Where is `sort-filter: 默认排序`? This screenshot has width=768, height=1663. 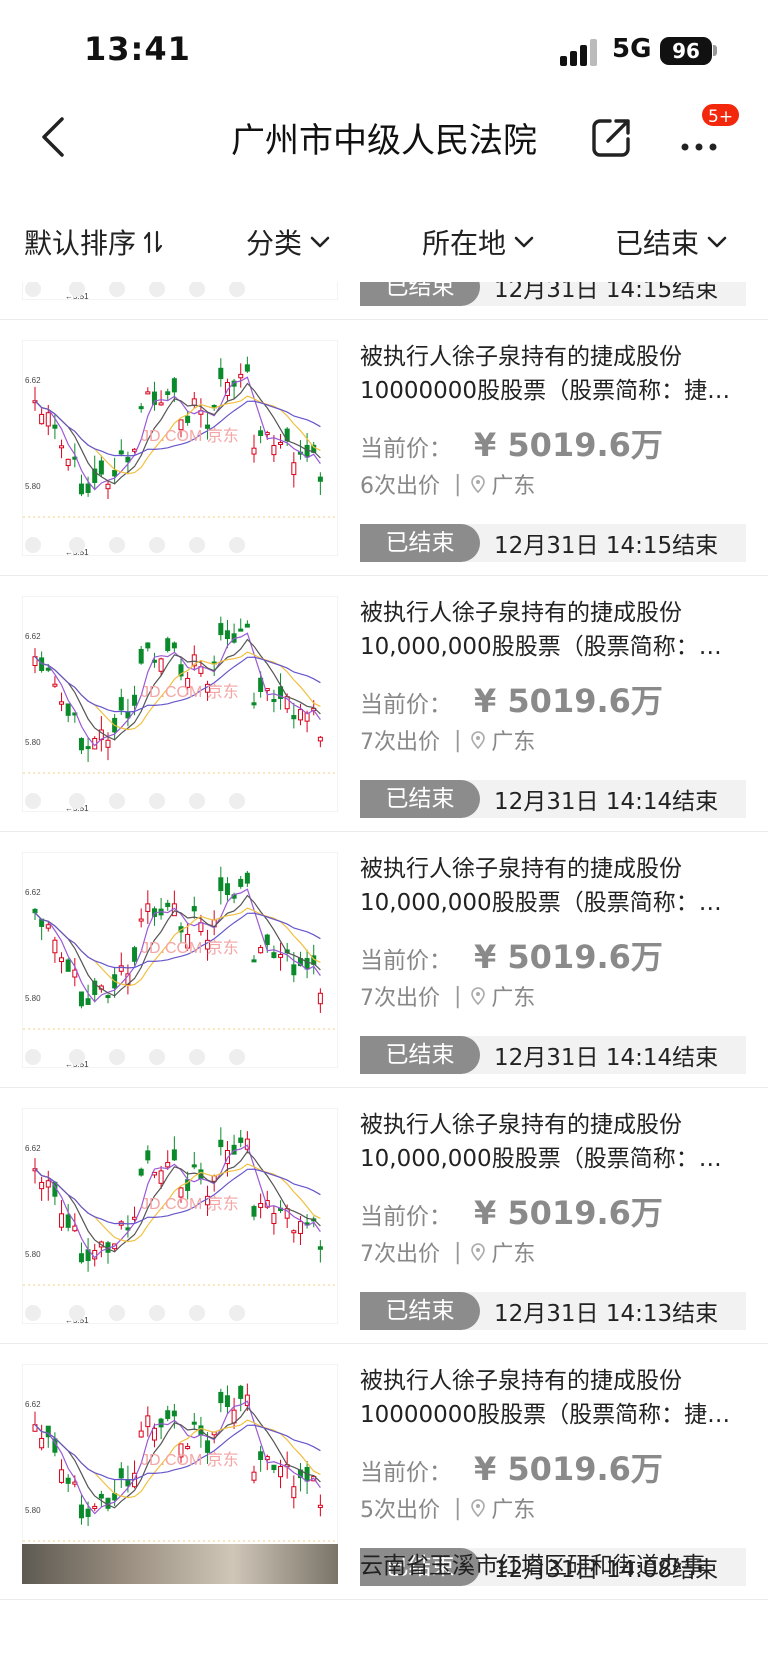
sort-filter: 默认排序 is located at coordinates (93, 242).